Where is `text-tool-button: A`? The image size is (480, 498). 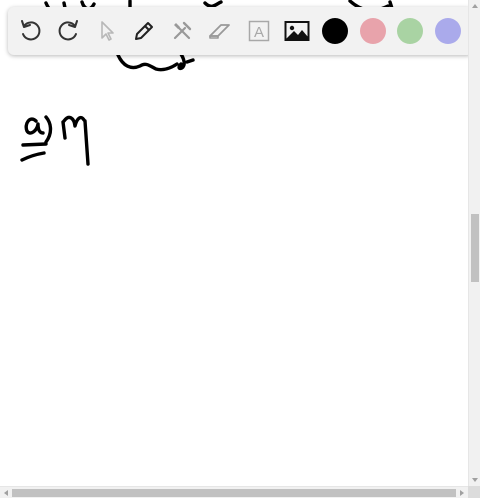 text-tool-button: A is located at coordinates (259, 31).